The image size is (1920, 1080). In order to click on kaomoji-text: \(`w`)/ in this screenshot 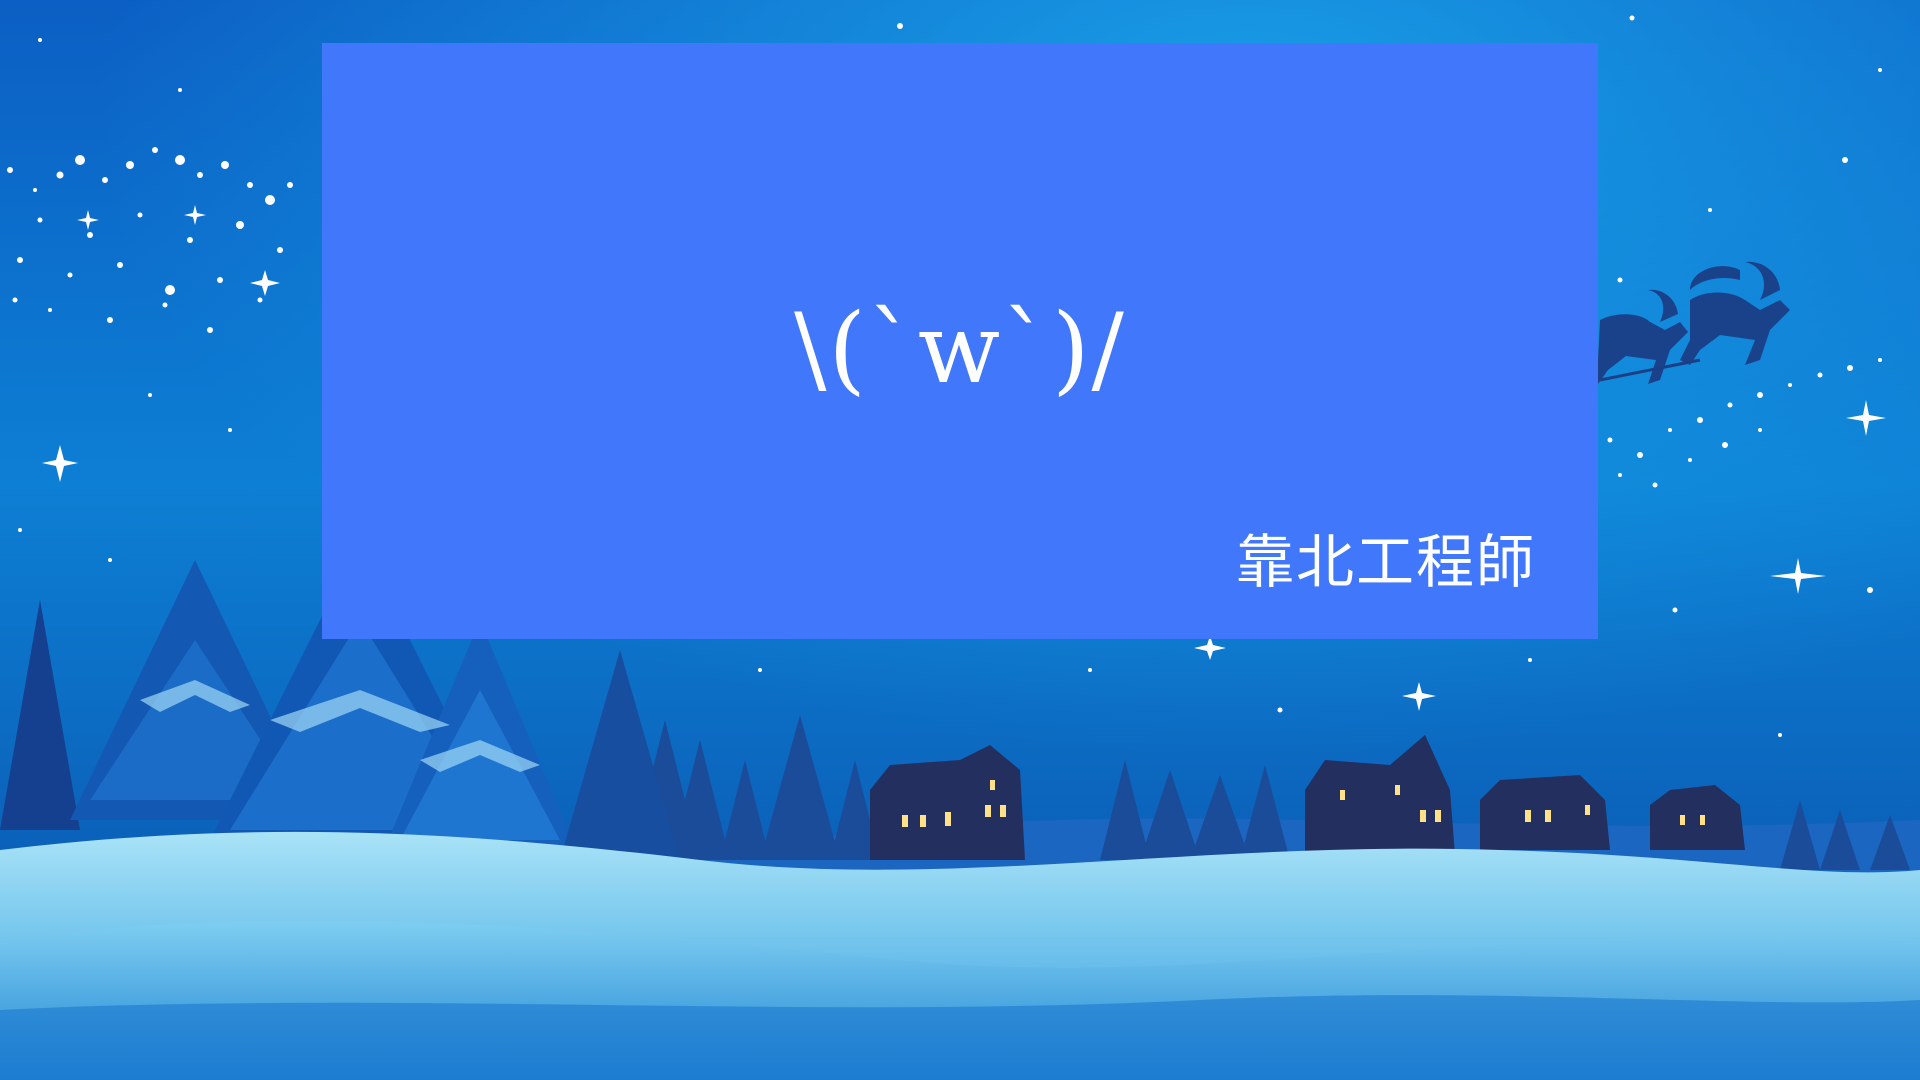, I will do `click(960, 349)`.